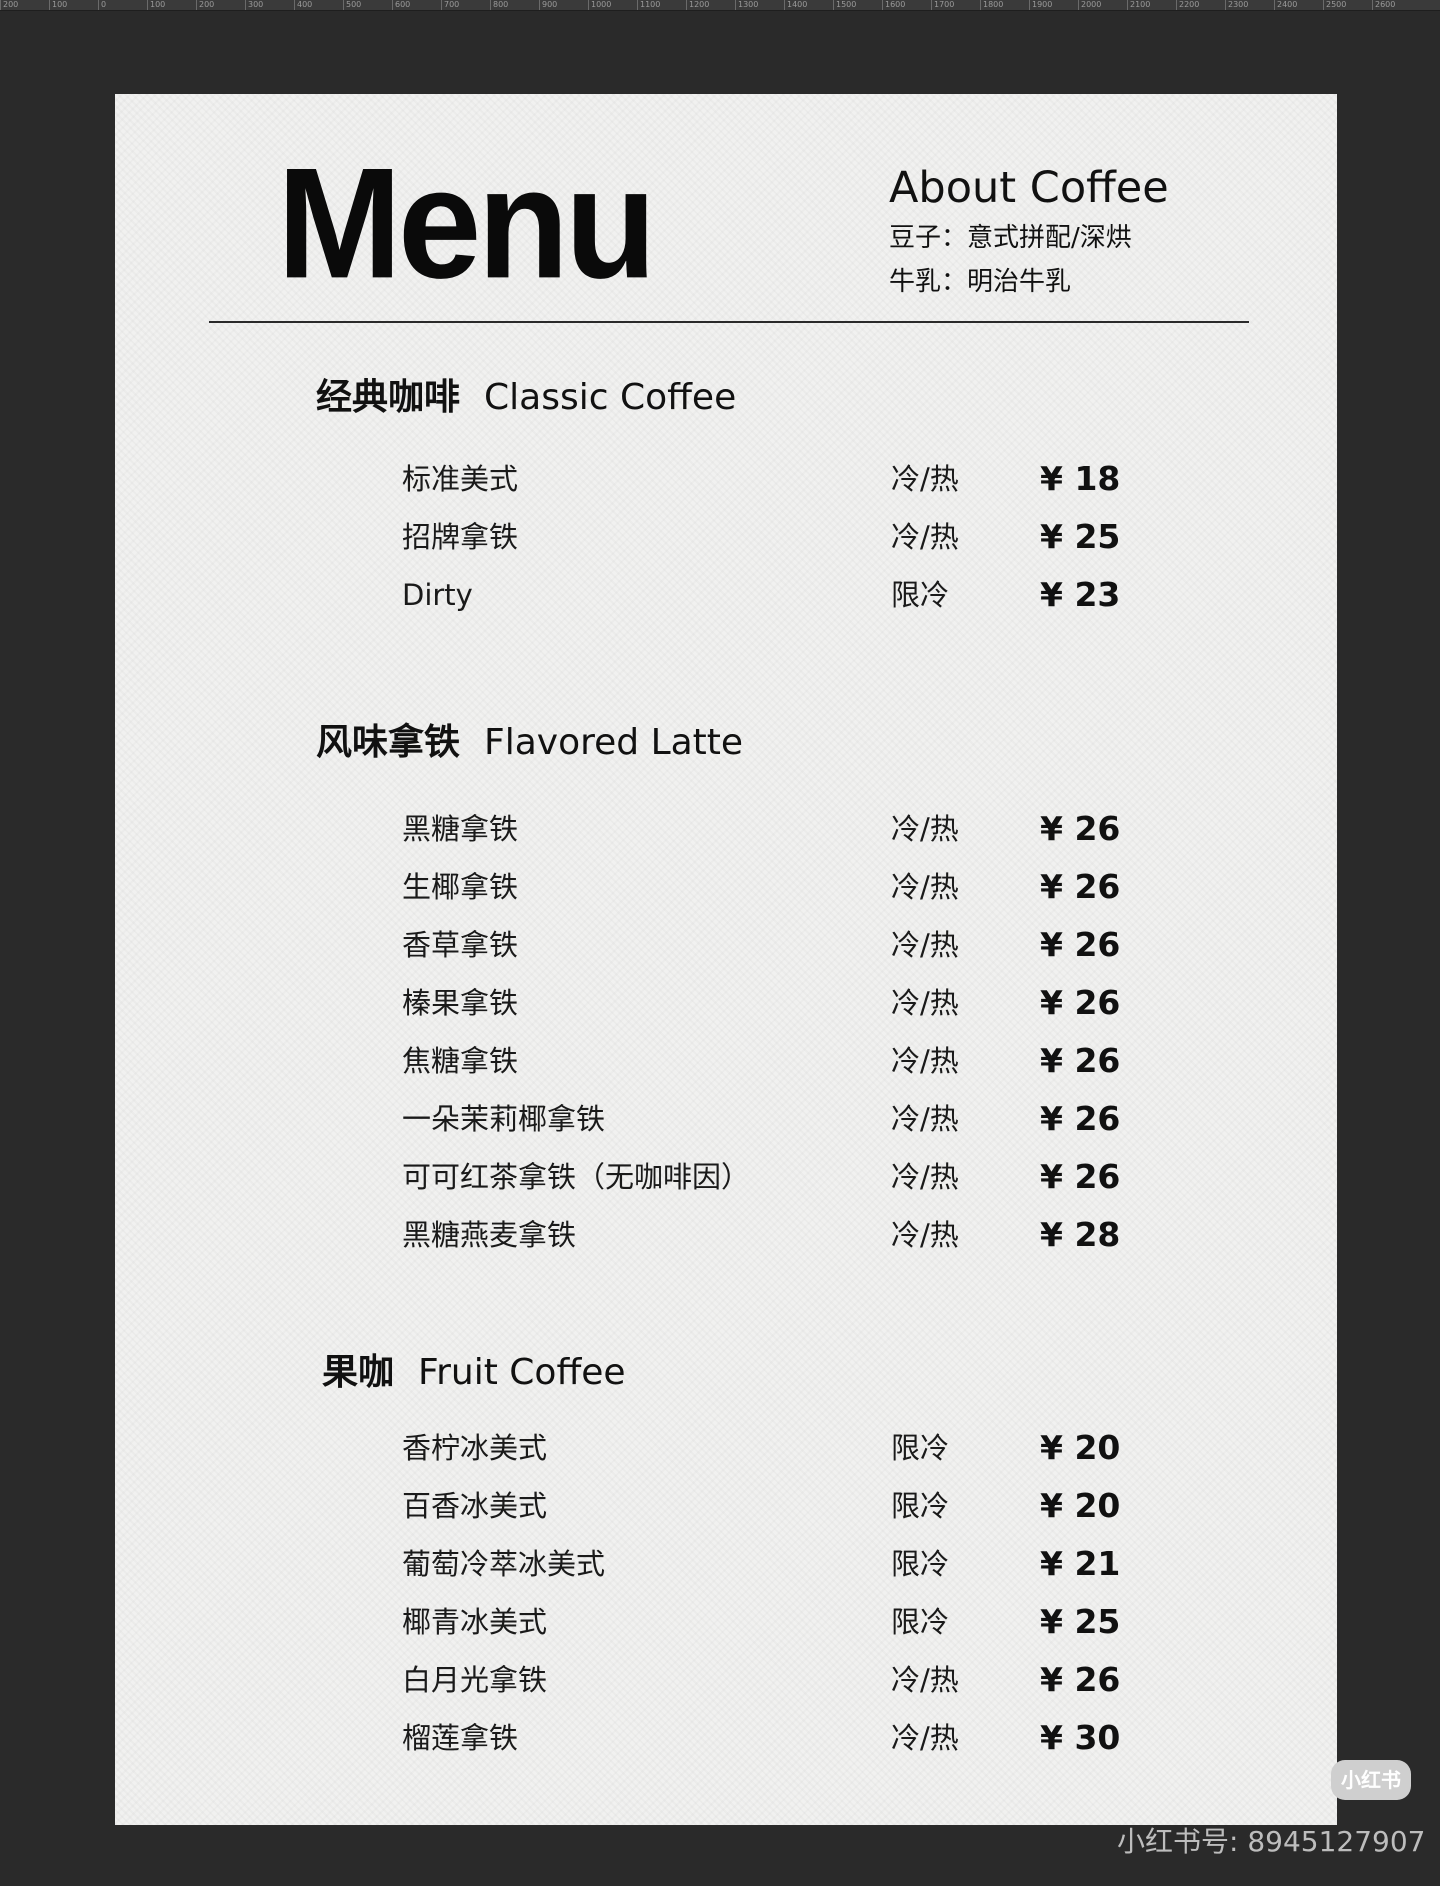  I want to click on section-heading-classic: 经典咖啡 Classic Coffee, so click(526, 398).